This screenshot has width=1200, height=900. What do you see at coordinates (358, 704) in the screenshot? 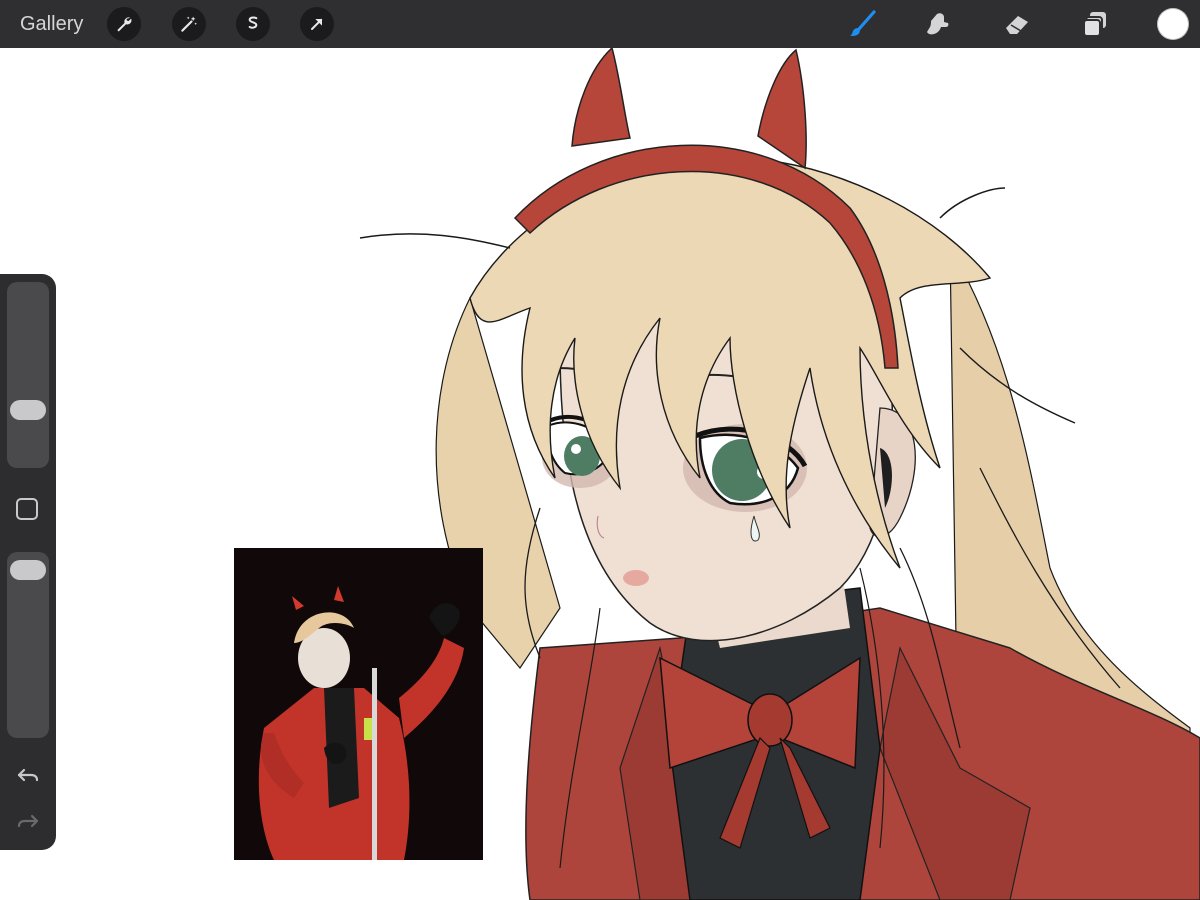
I see `reference-photo` at bounding box center [358, 704].